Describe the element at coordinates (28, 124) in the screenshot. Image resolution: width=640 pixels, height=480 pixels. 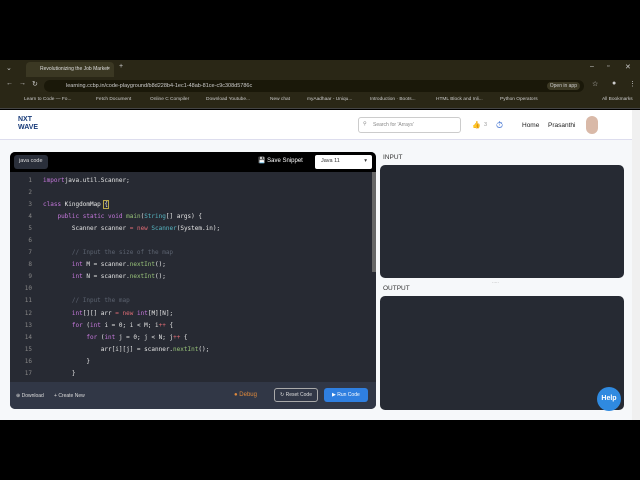
I see `logo: NXT WAVE` at that location.